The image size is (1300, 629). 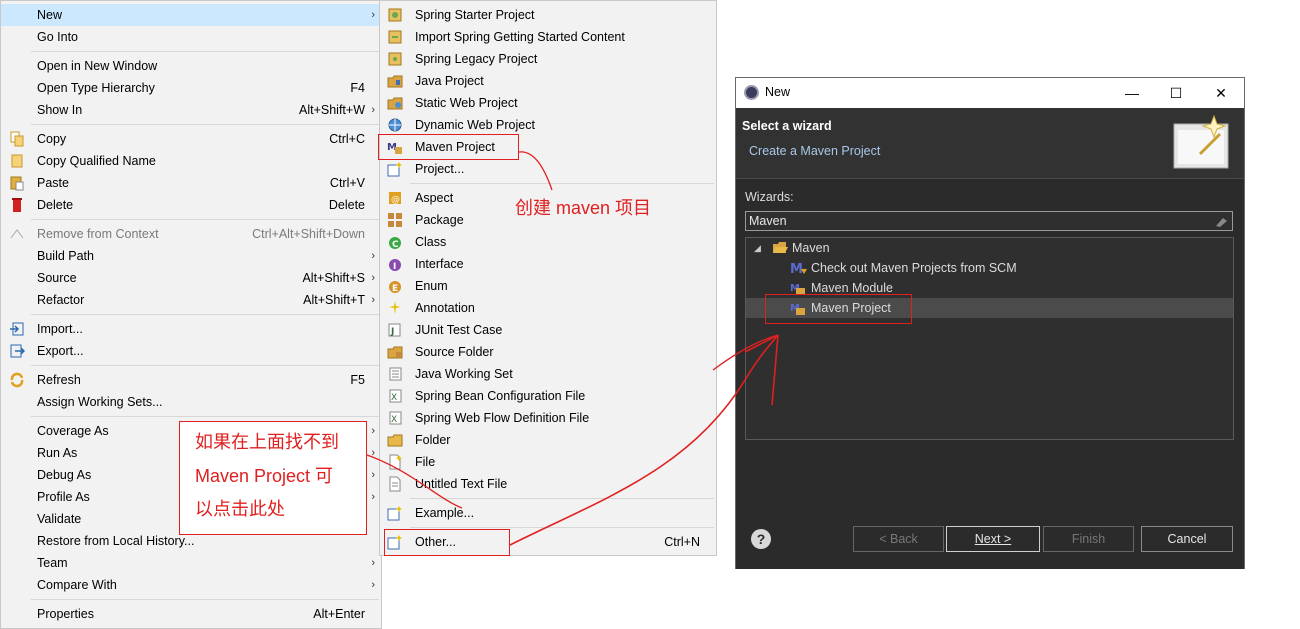 What do you see at coordinates (394, 267) in the screenshot?
I see `svg-text: I` at bounding box center [394, 267].